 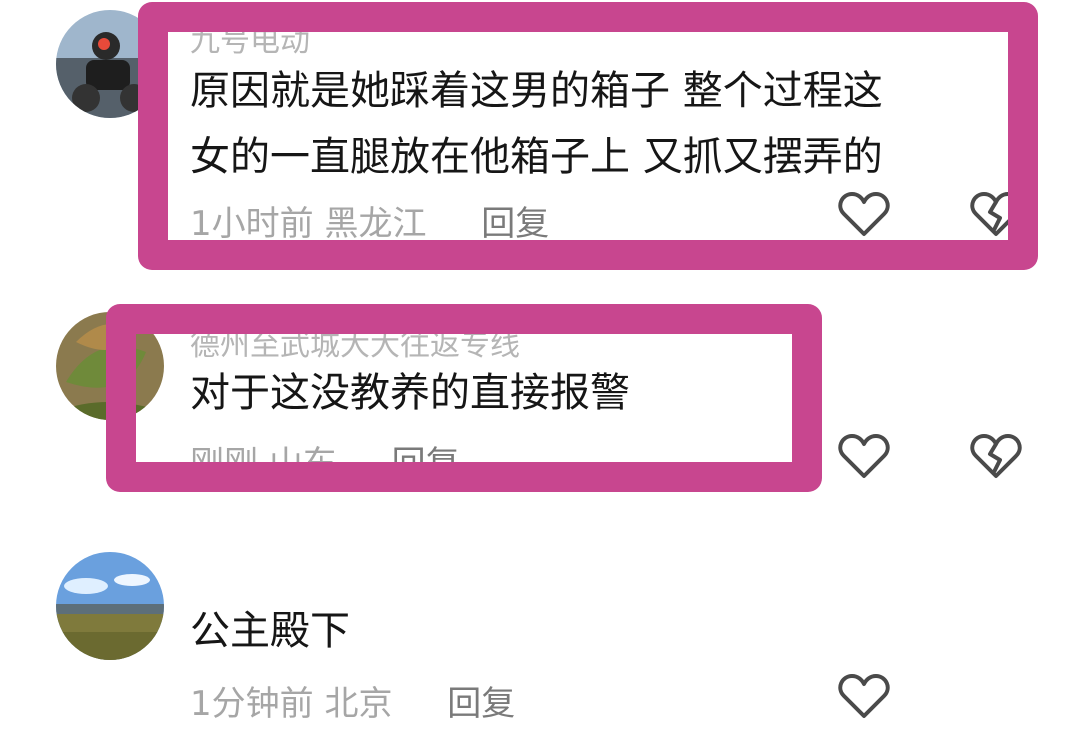 What do you see at coordinates (536, 157) in the screenshot?
I see `comment-text-line: 女的一直腿放在他箱子上 又抓又摆弄的` at bounding box center [536, 157].